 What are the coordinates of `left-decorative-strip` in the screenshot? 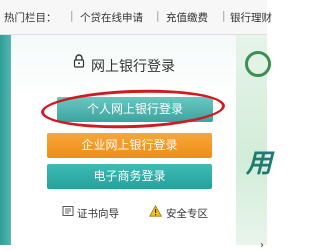 It's located at (5, 140).